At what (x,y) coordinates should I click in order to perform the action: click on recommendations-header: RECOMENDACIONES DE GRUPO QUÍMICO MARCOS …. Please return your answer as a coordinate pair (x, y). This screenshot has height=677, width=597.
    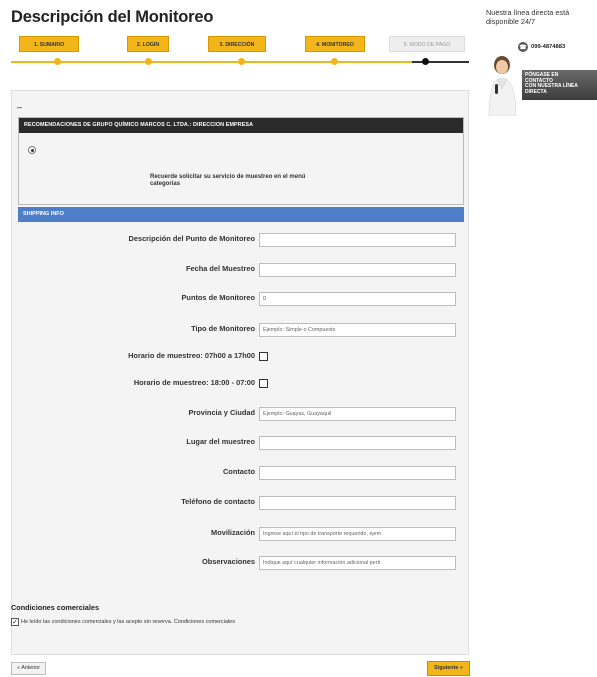
    Looking at the image, I should click on (241, 125).